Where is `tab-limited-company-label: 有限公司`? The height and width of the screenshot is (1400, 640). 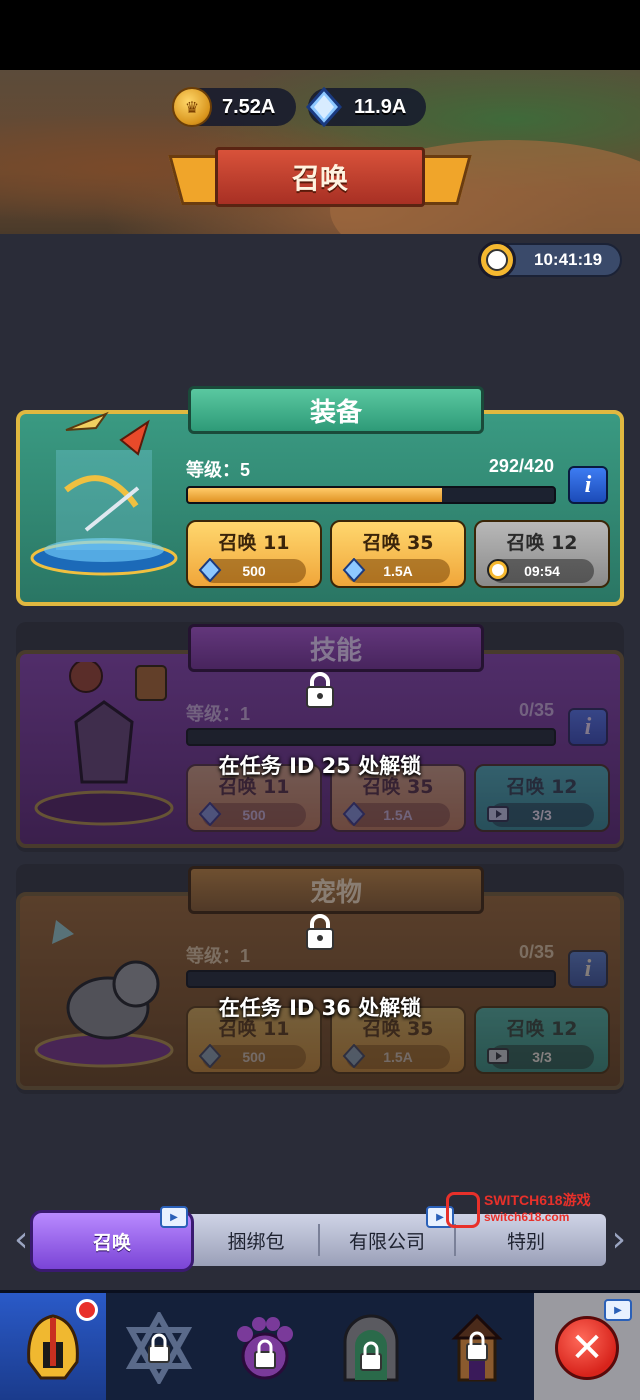
tab-limited-company-label: 有限公司 is located at coordinates (386, 1241).